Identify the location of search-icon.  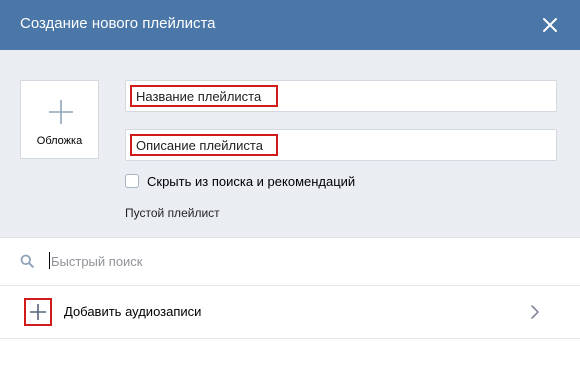
(27, 261).